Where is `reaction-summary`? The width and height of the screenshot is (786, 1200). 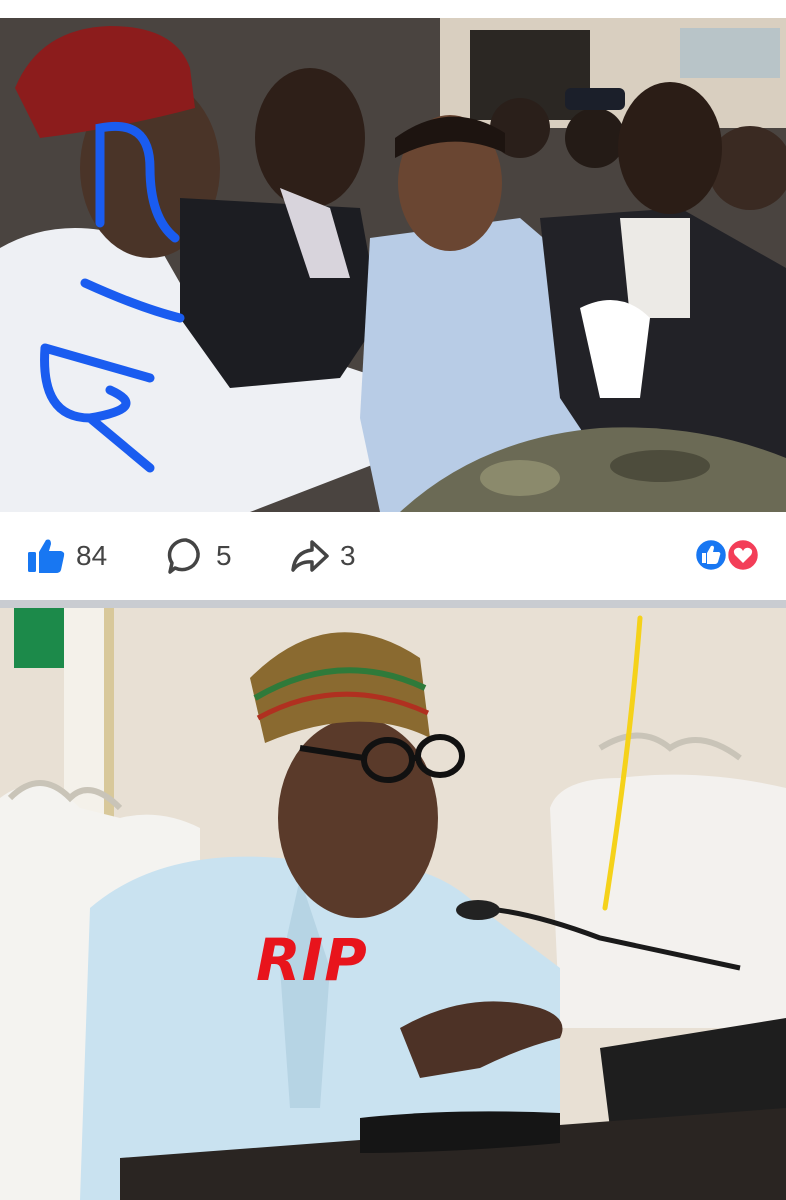
reaction-summary is located at coordinates (727, 555).